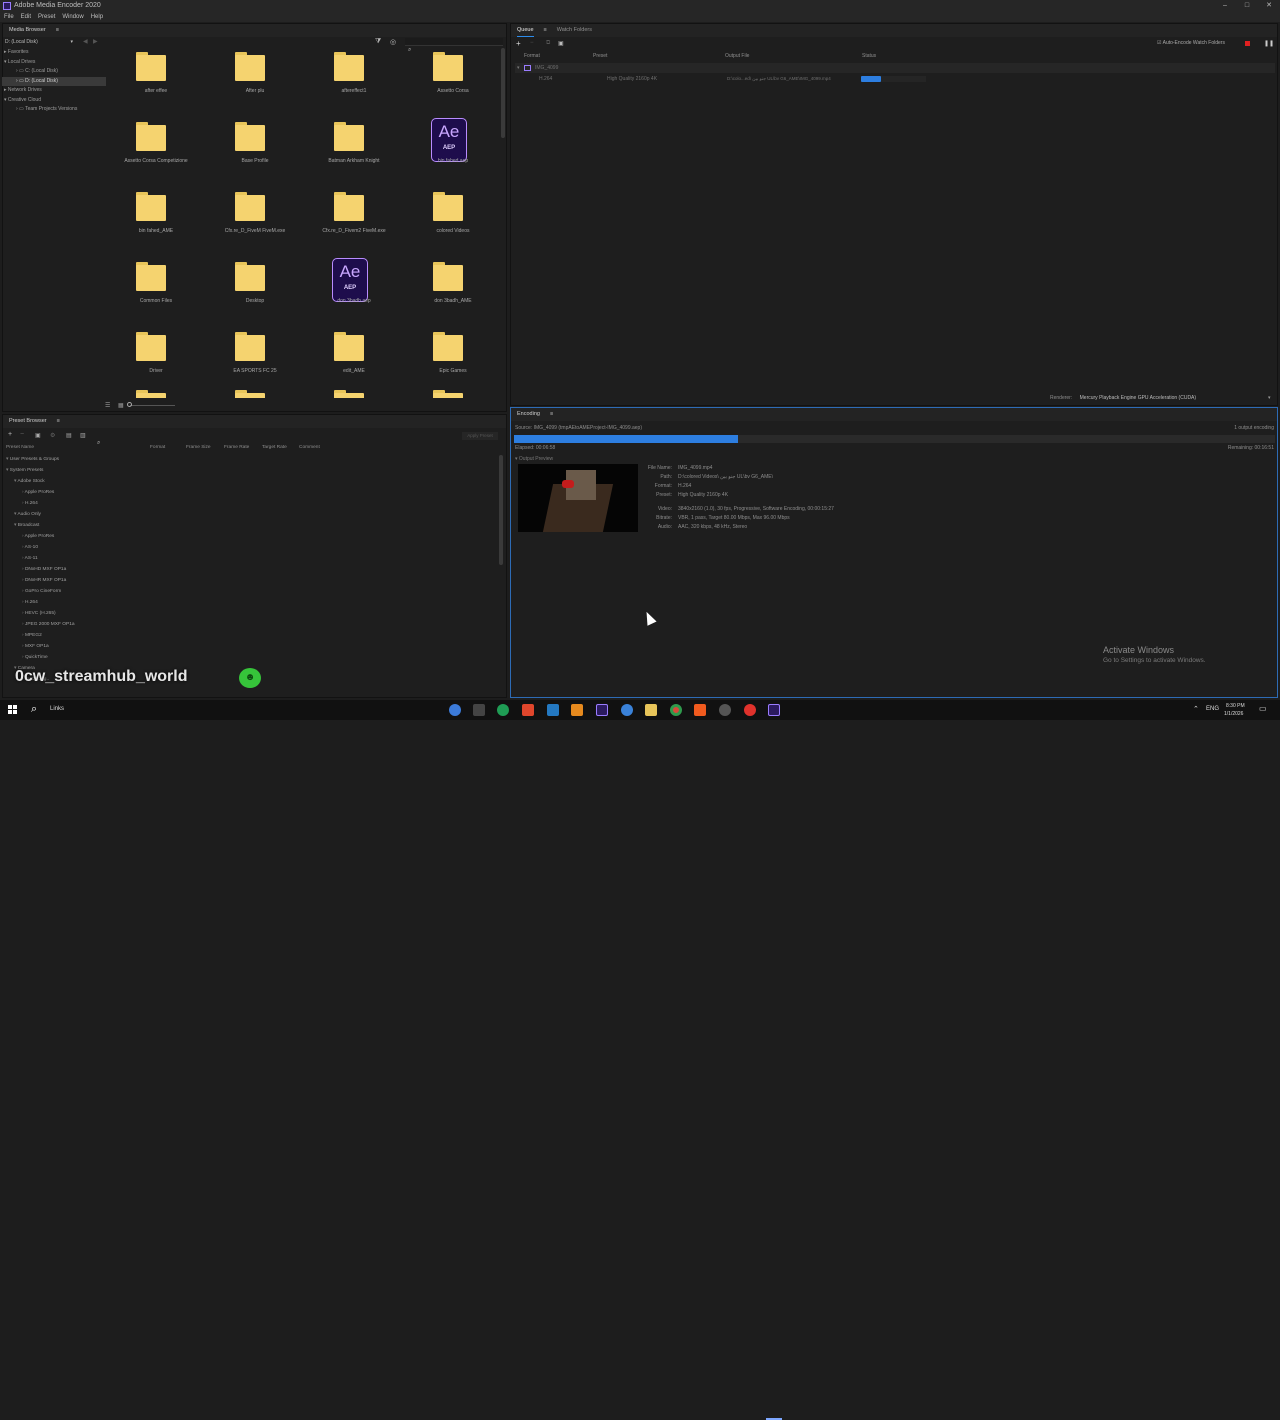  I want to click on menu-help: Help, so click(97, 17).